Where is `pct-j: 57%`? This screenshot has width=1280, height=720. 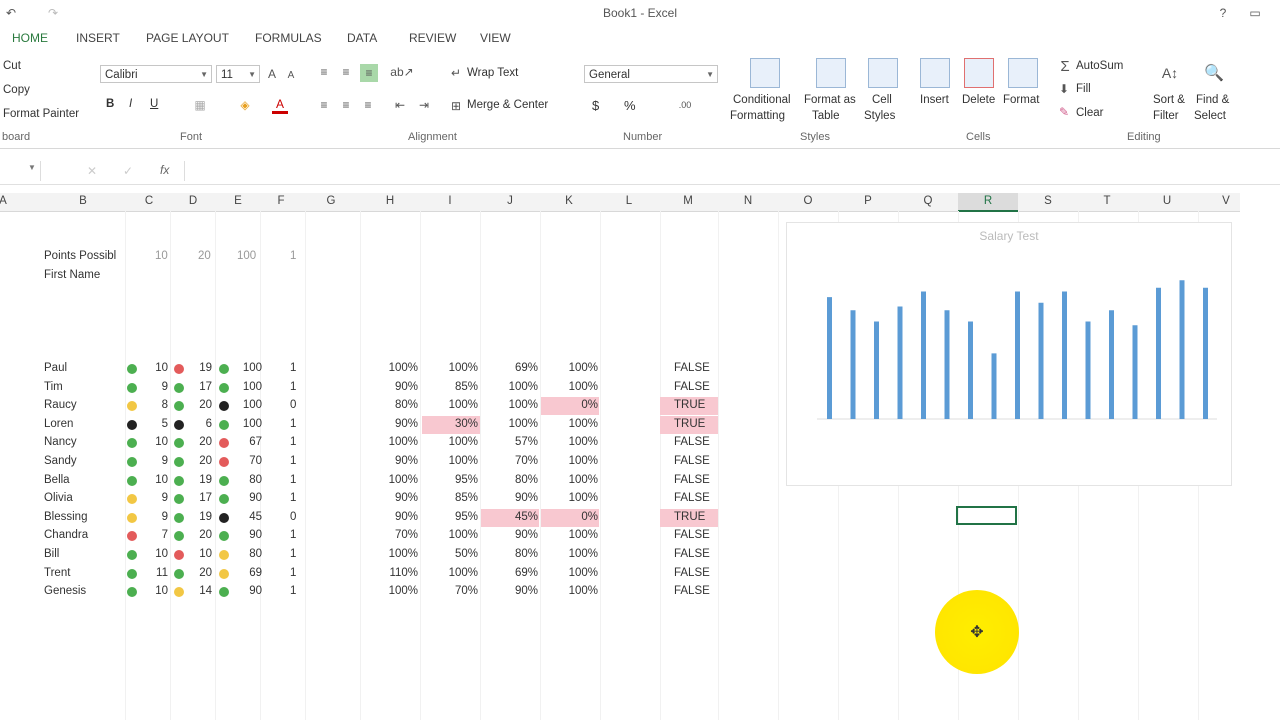
pct-j: 57% is located at coordinates (526, 442).